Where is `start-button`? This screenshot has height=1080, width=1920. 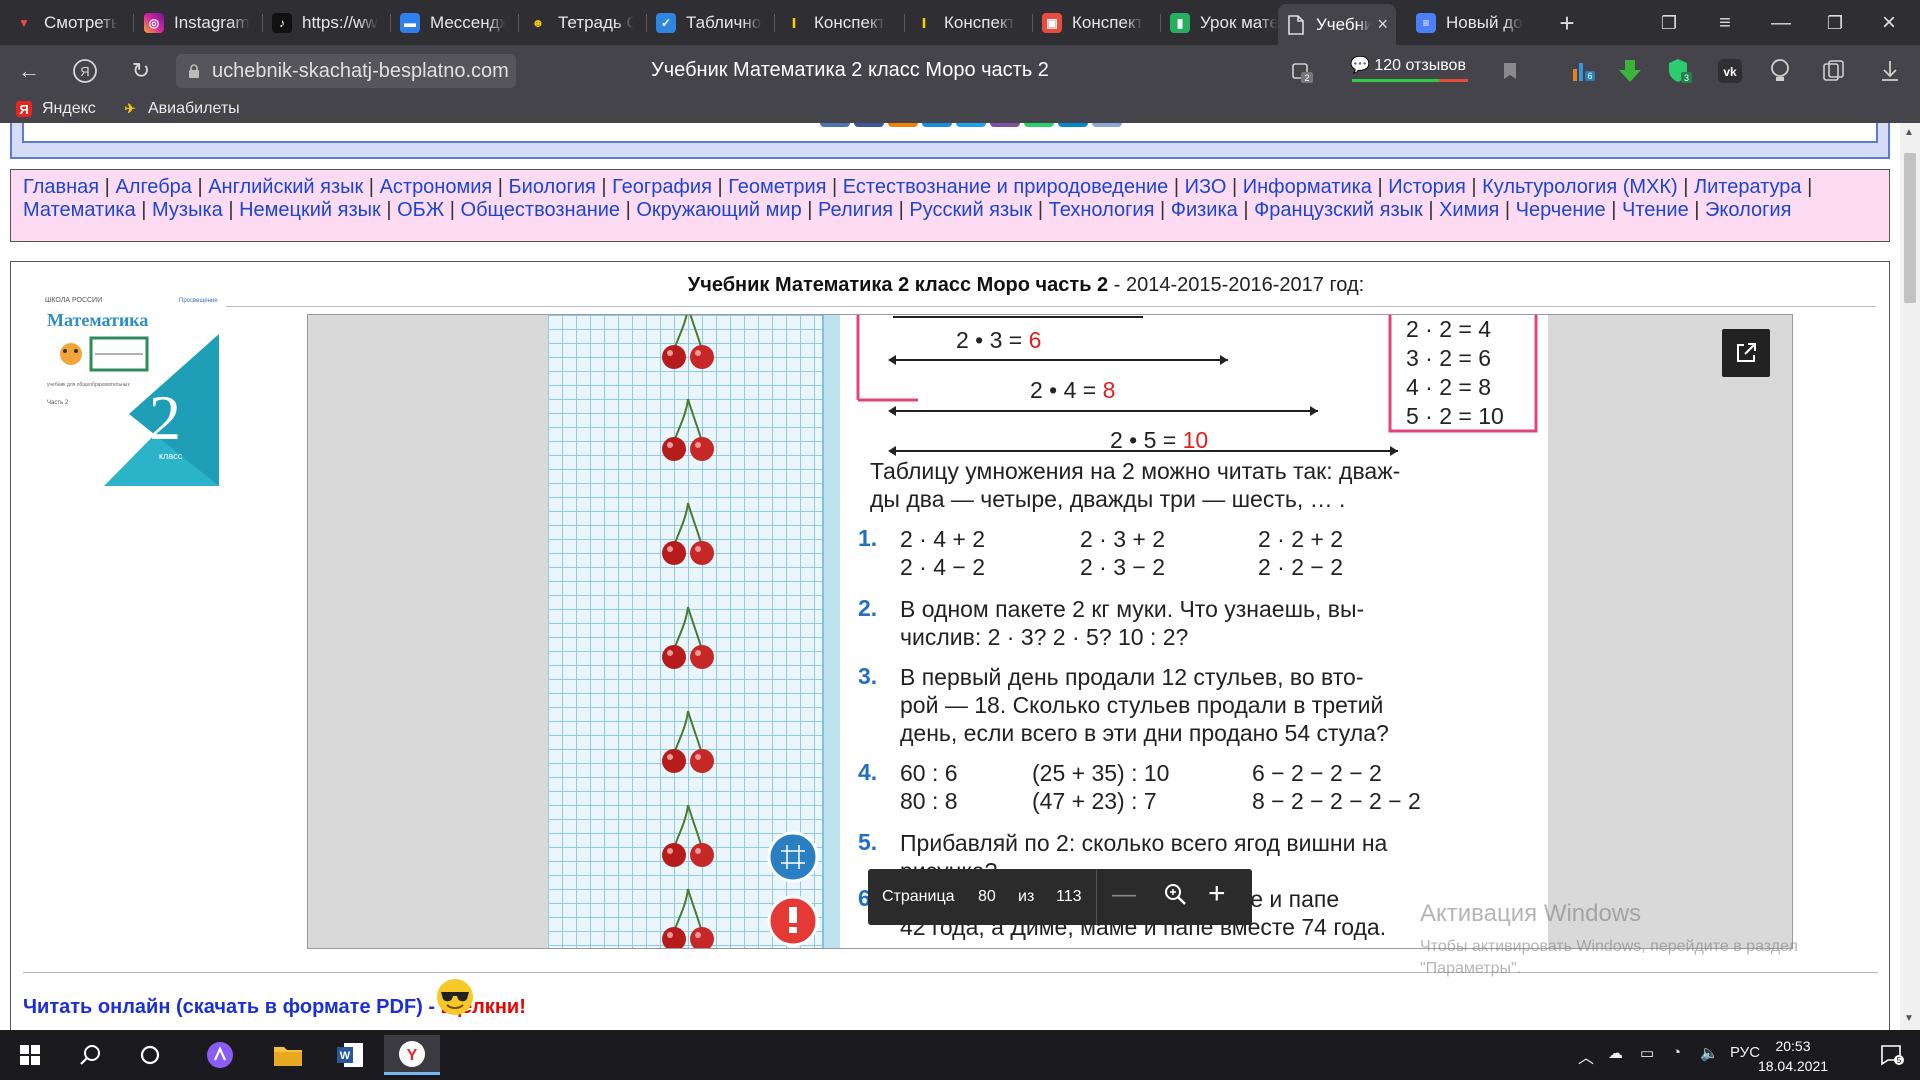 start-button is located at coordinates (30, 1055).